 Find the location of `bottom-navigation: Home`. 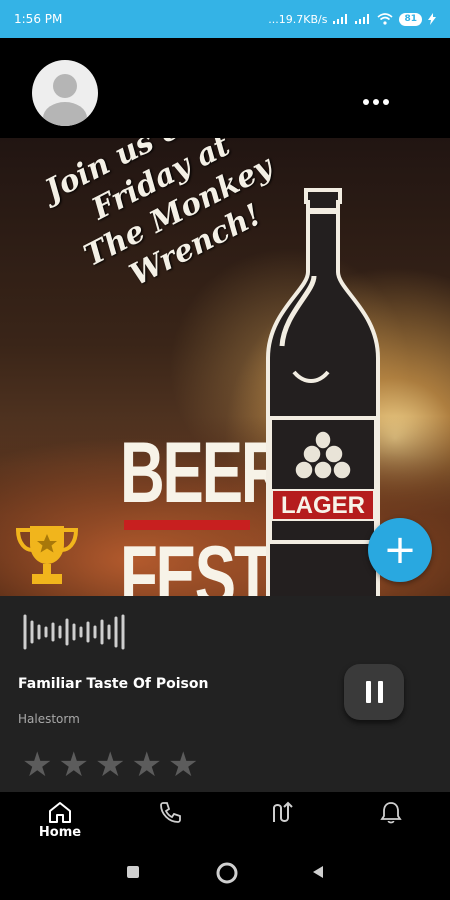

bottom-navigation: Home is located at coordinates (225, 820).